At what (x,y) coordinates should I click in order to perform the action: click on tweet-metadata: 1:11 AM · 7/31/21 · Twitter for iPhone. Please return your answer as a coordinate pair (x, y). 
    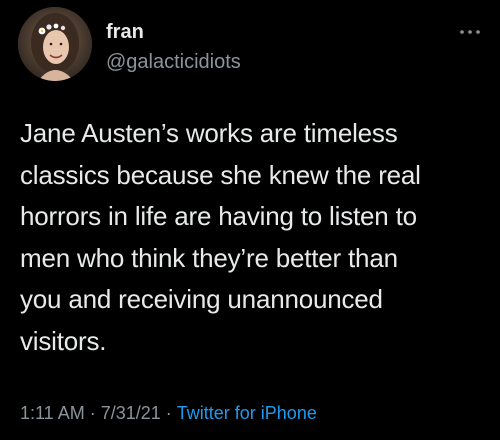
    Looking at the image, I should click on (168, 413).